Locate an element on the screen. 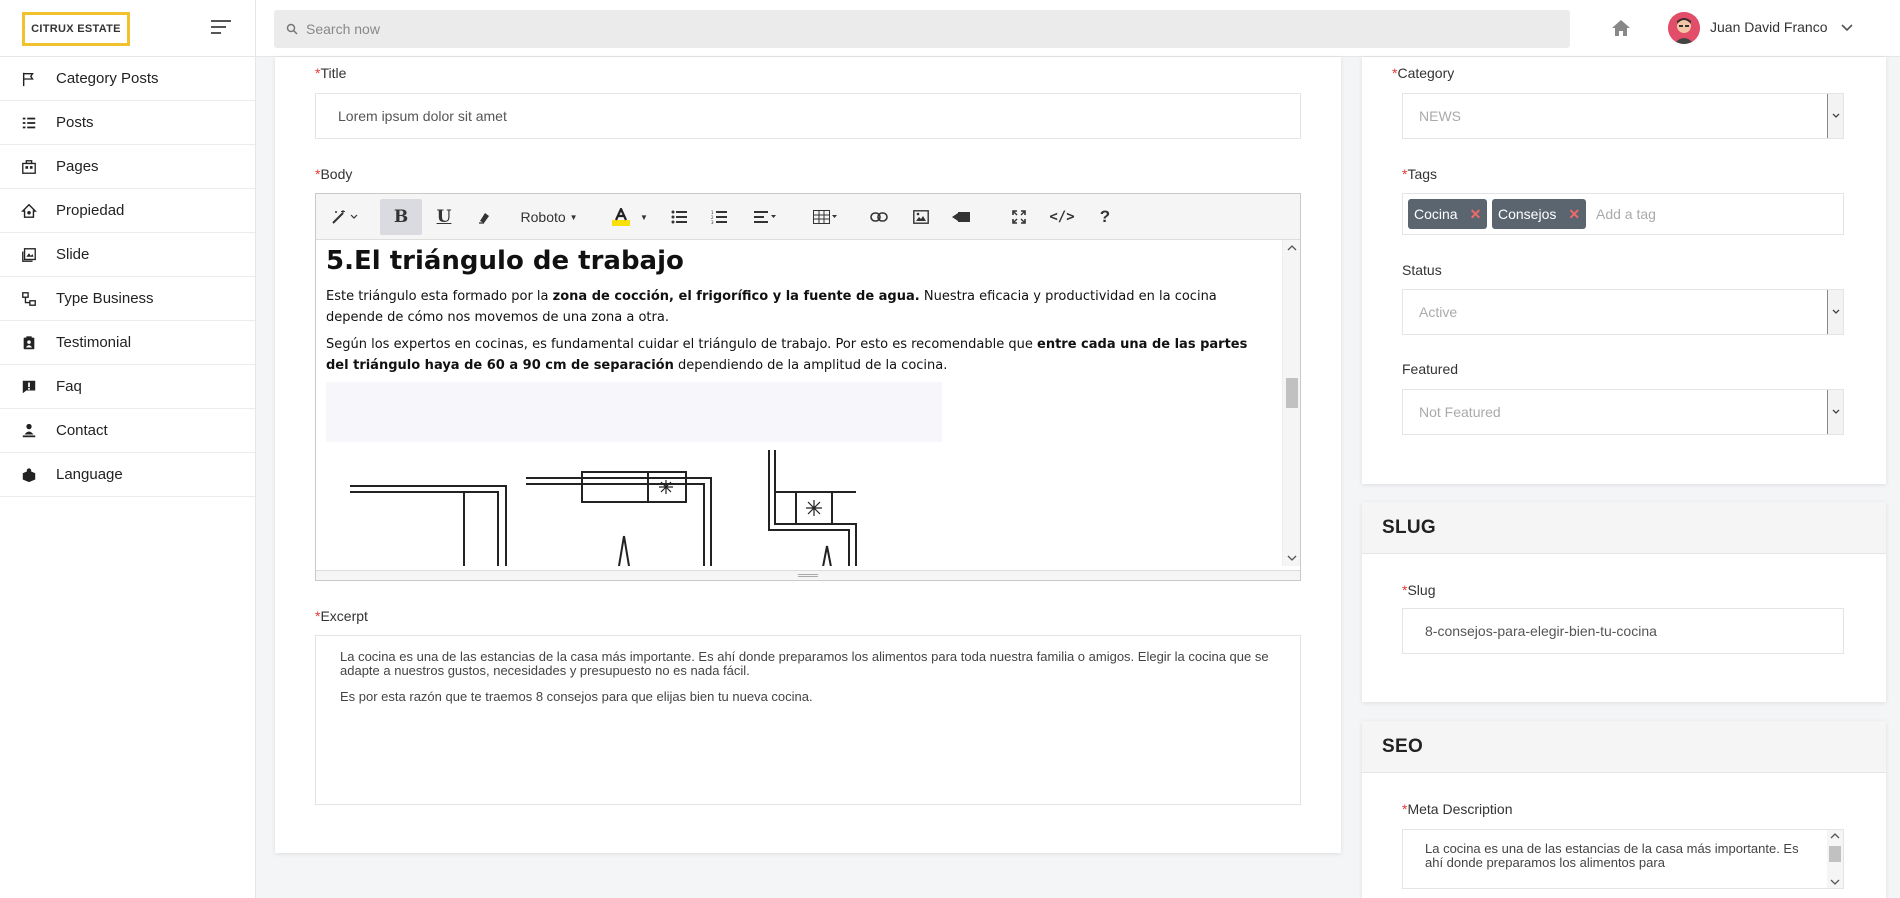 This screenshot has width=1900, height=898. sidebar-item-label: Category Posts is located at coordinates (107, 78).